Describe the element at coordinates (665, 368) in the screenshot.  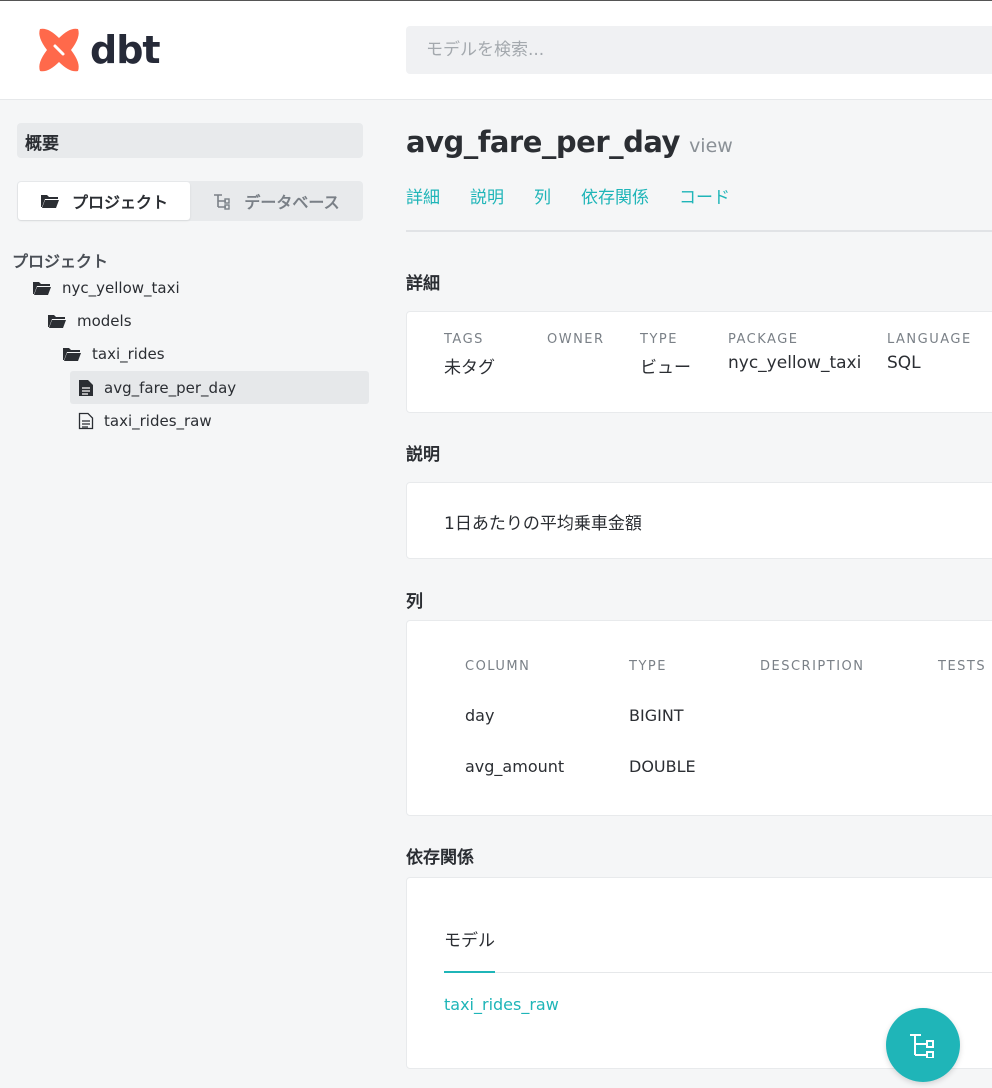
I see `detail-value: ビュー` at that location.